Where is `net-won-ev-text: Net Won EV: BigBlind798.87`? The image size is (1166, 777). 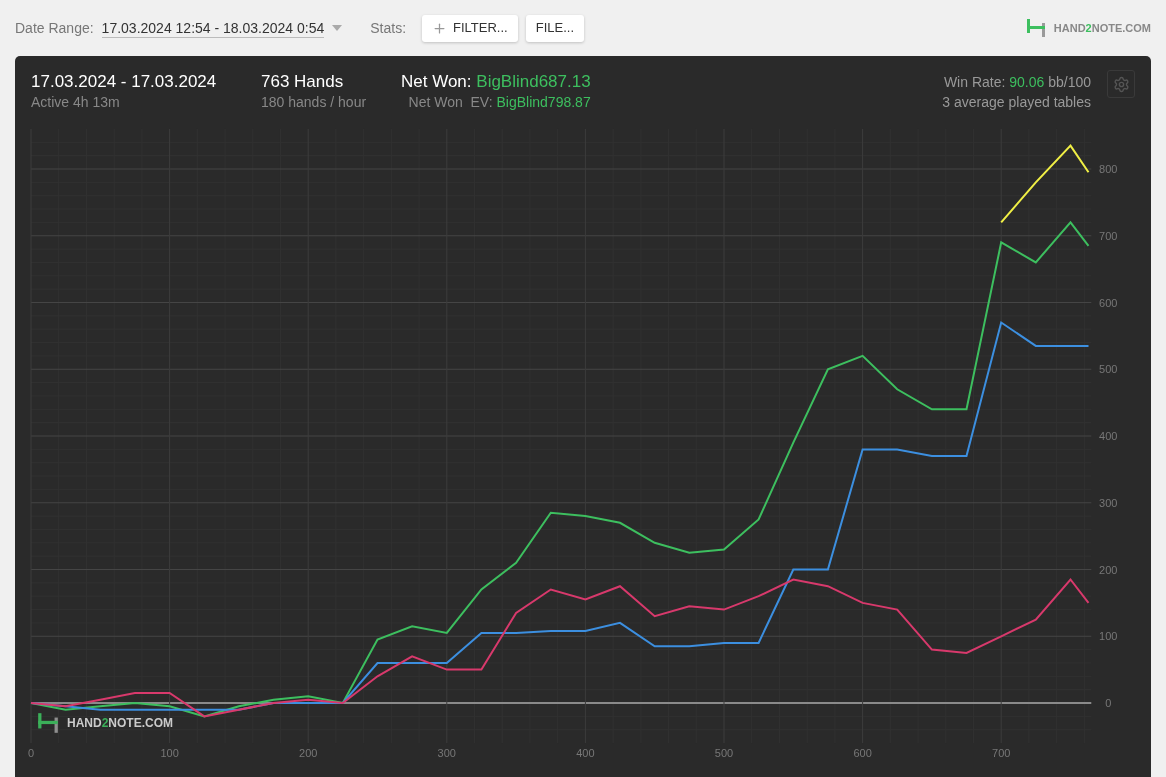
net-won-ev-text: Net Won EV: BigBlind798.87 is located at coordinates (499, 102).